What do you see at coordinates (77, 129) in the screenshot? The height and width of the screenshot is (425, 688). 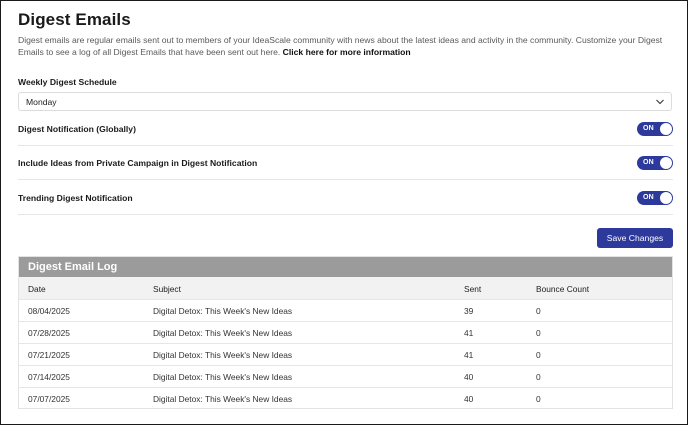 I see `toggle-label: Digest Notification (Globally)` at bounding box center [77, 129].